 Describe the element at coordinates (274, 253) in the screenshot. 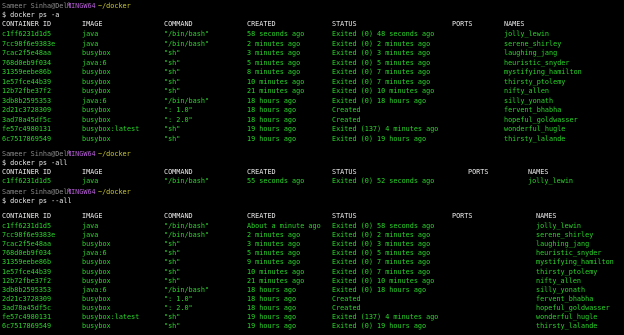

I see `cell-created: 5 minutes ago` at that location.